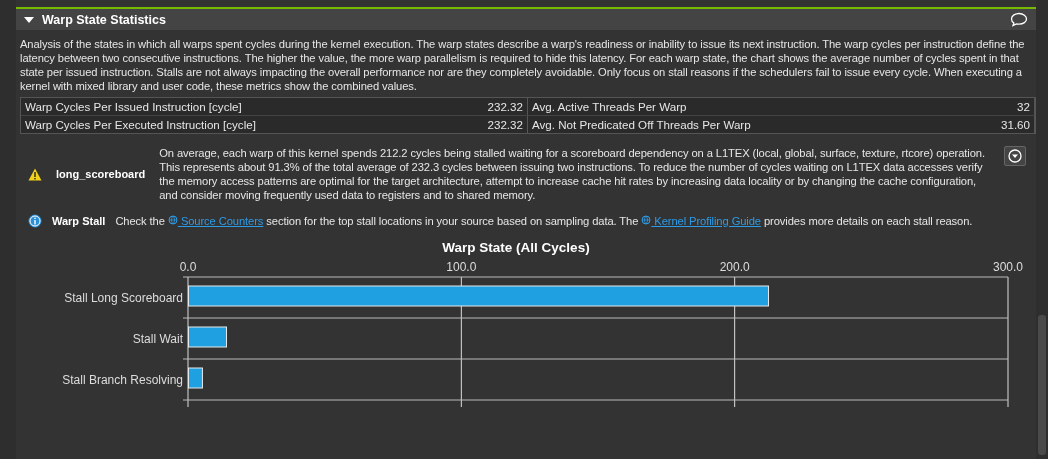 Image resolution: width=1048 pixels, height=459 pixels. What do you see at coordinates (609, 107) in the screenshot?
I see `metric-label: Avg. Active Threads Per Warp` at bounding box center [609, 107].